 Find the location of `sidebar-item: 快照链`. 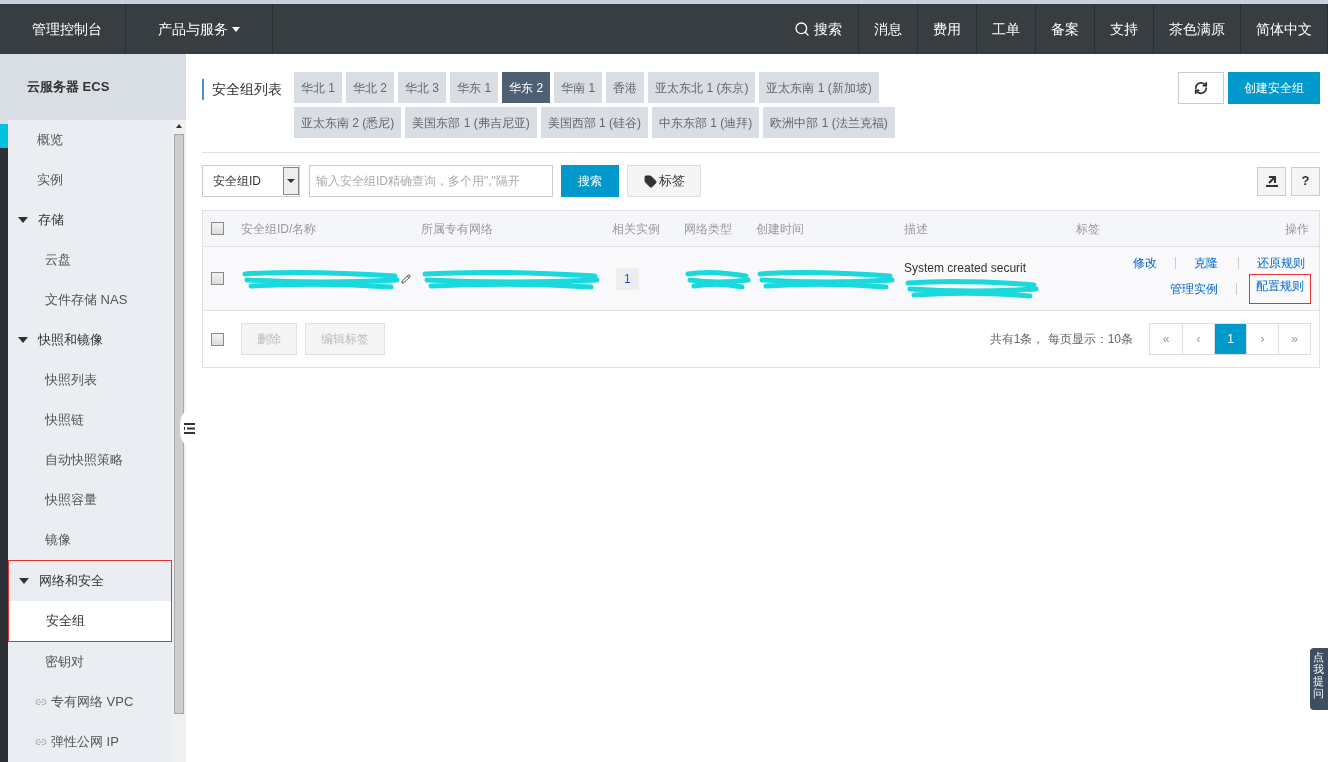

sidebar-item: 快照链 is located at coordinates (90, 420).